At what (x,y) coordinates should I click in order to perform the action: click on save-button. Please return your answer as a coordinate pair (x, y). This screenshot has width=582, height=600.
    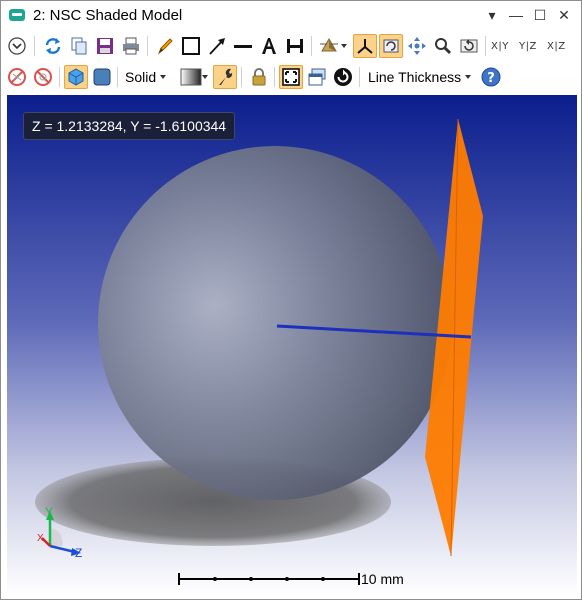
    Looking at the image, I should click on (105, 46).